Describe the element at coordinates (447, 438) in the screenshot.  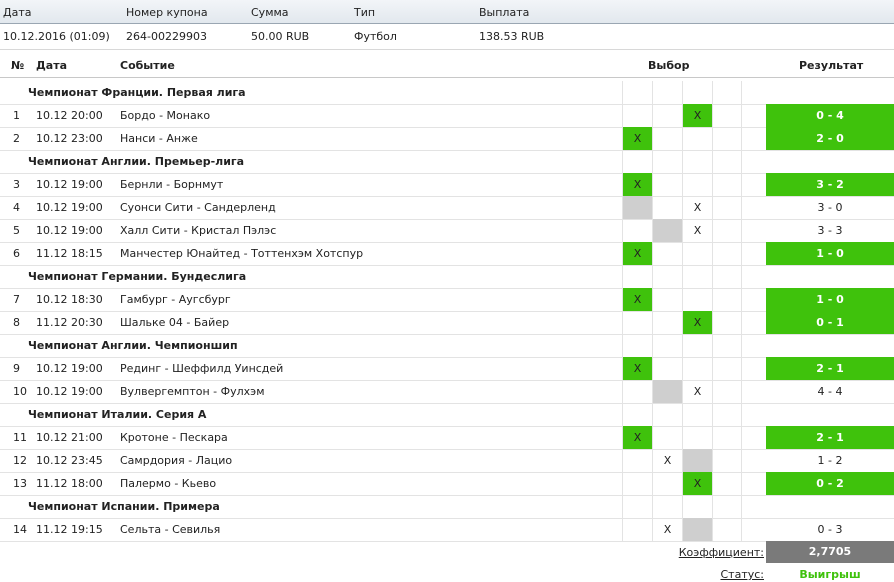
I see `table-row: 11 10.12 21:00 Кротоне - Пескара X 2 - 1` at that location.